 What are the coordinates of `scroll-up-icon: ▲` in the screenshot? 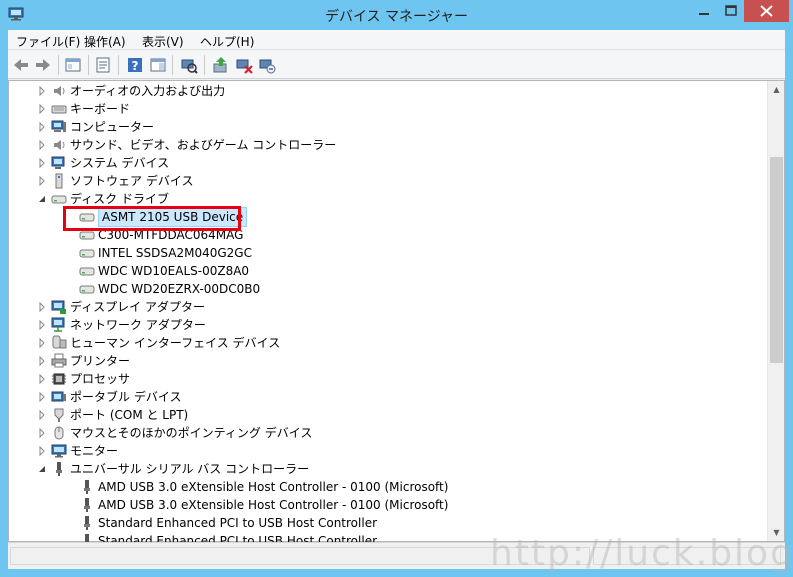 It's located at (776, 89).